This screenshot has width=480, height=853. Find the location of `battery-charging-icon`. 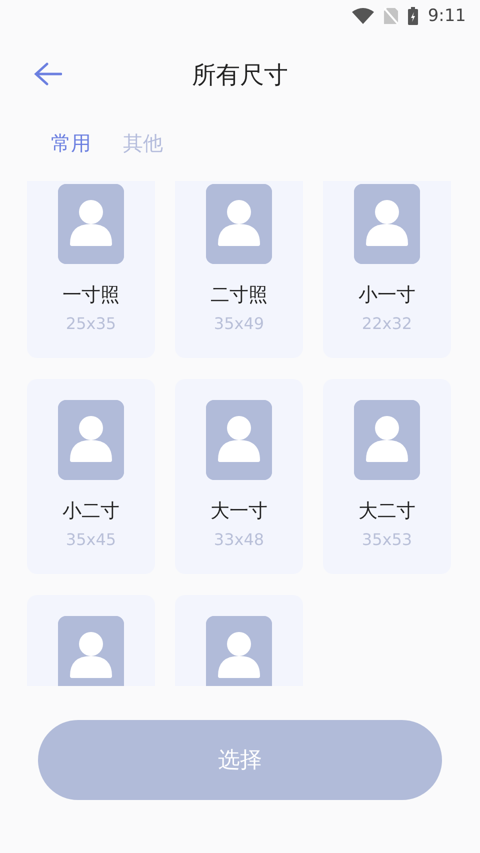

battery-charging-icon is located at coordinates (413, 16).